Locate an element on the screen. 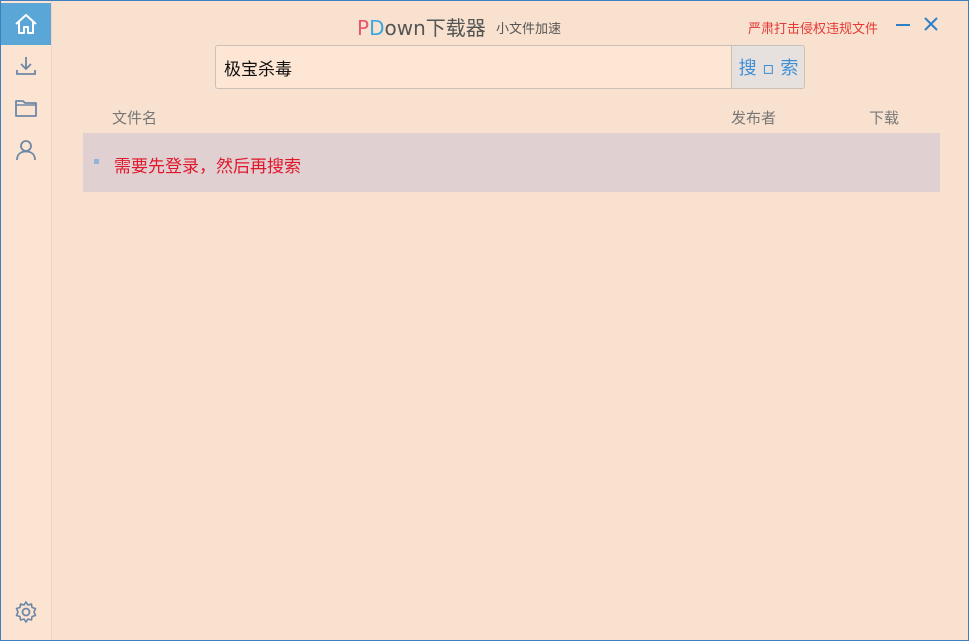  app-title-d: D is located at coordinates (377, 28).